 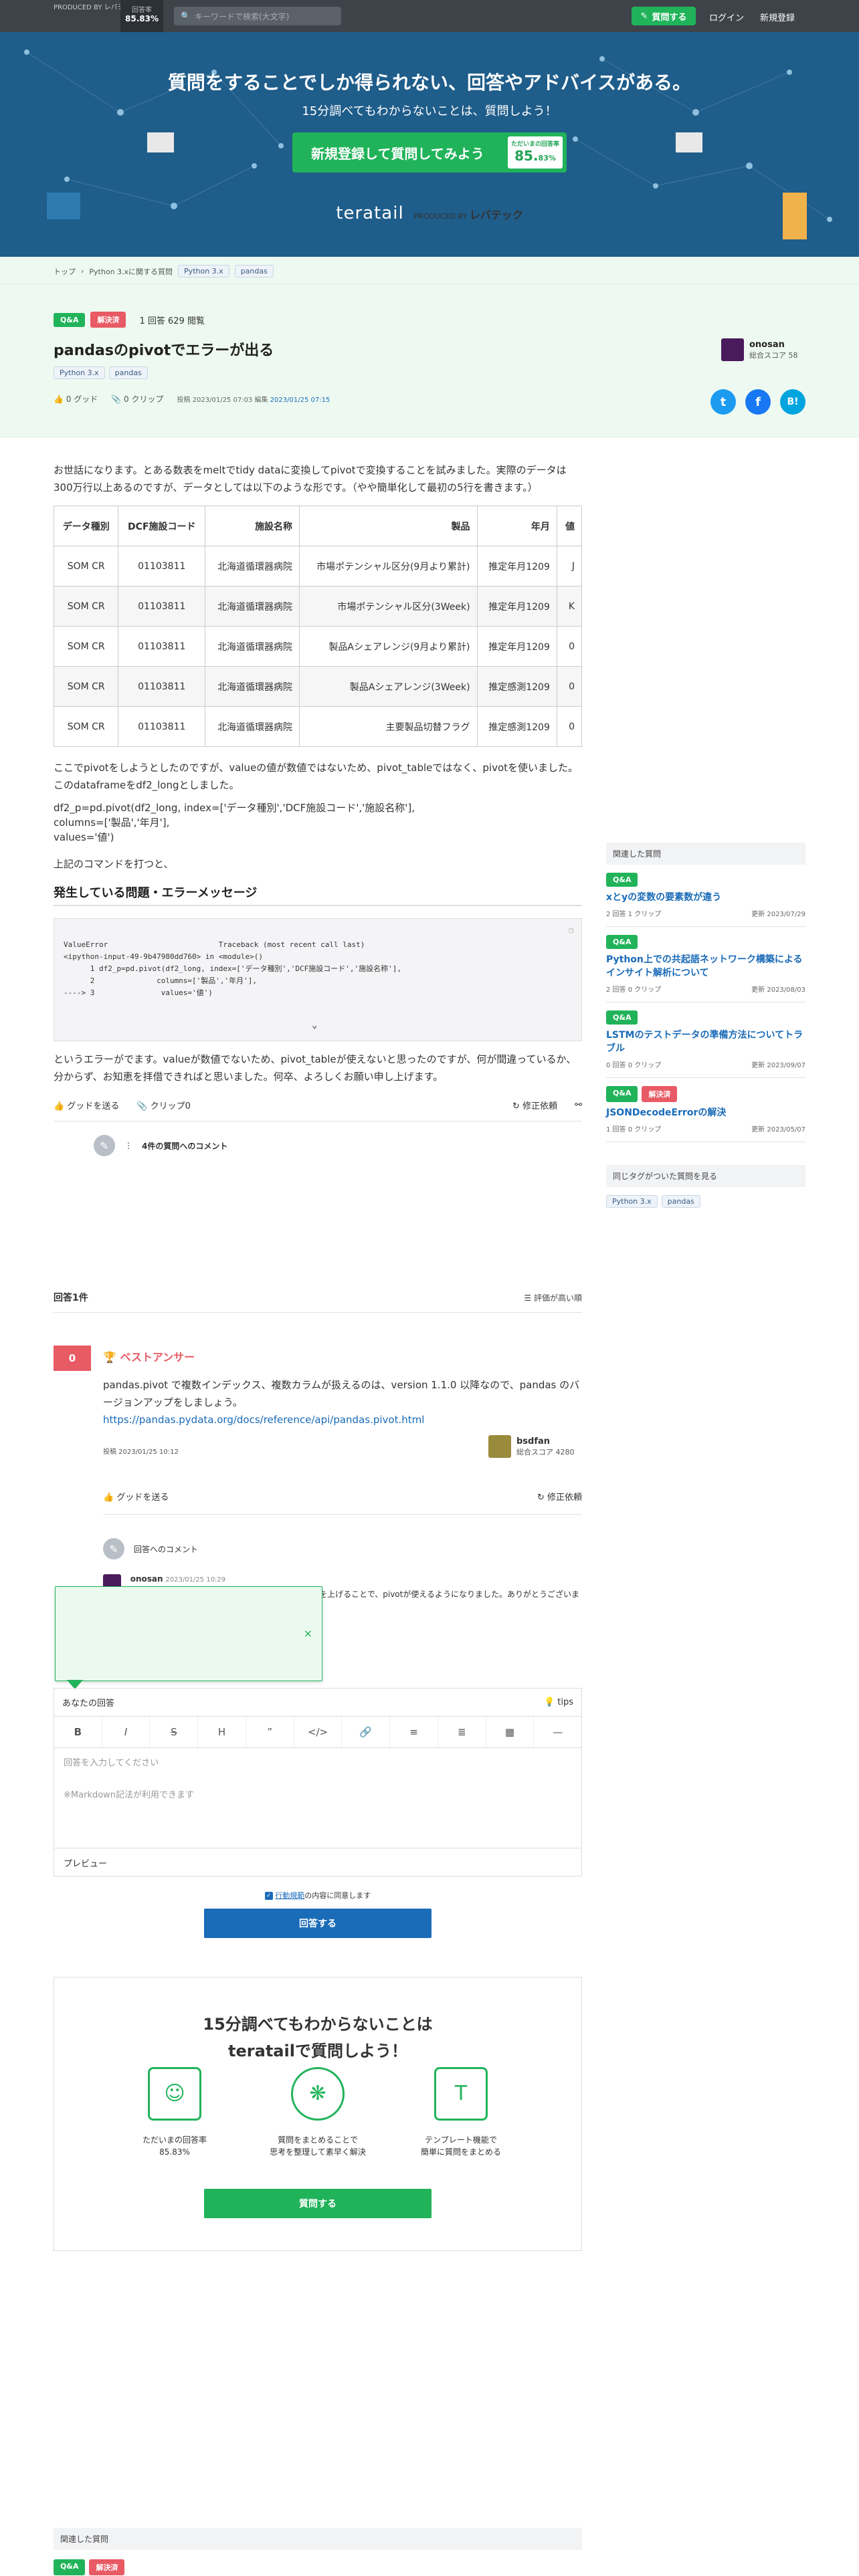 I want to click on table-cell: 推定年月1209, so click(x=516, y=606).